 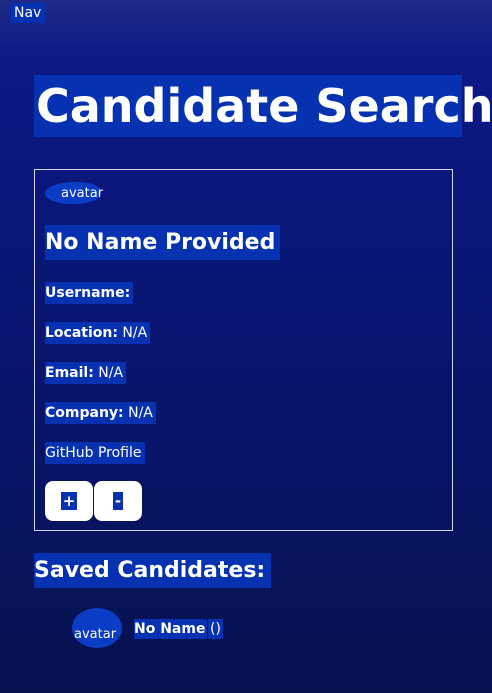 I want to click on saved-candidates-title: Saved Candidates:, so click(x=153, y=570).